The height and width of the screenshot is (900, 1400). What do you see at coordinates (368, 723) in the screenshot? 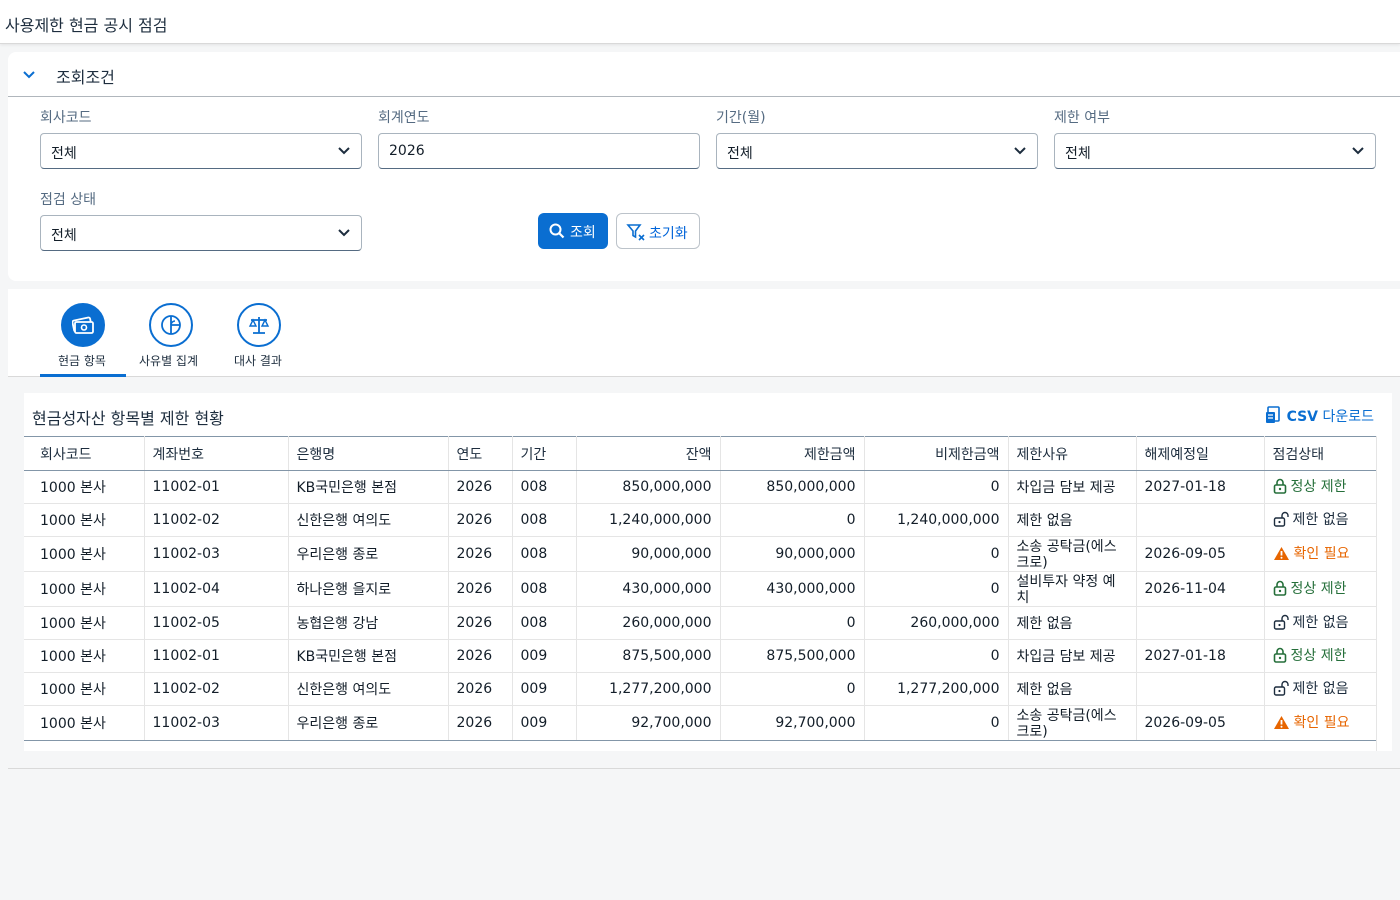
I see `cell-bank: 우리은행 종로` at bounding box center [368, 723].